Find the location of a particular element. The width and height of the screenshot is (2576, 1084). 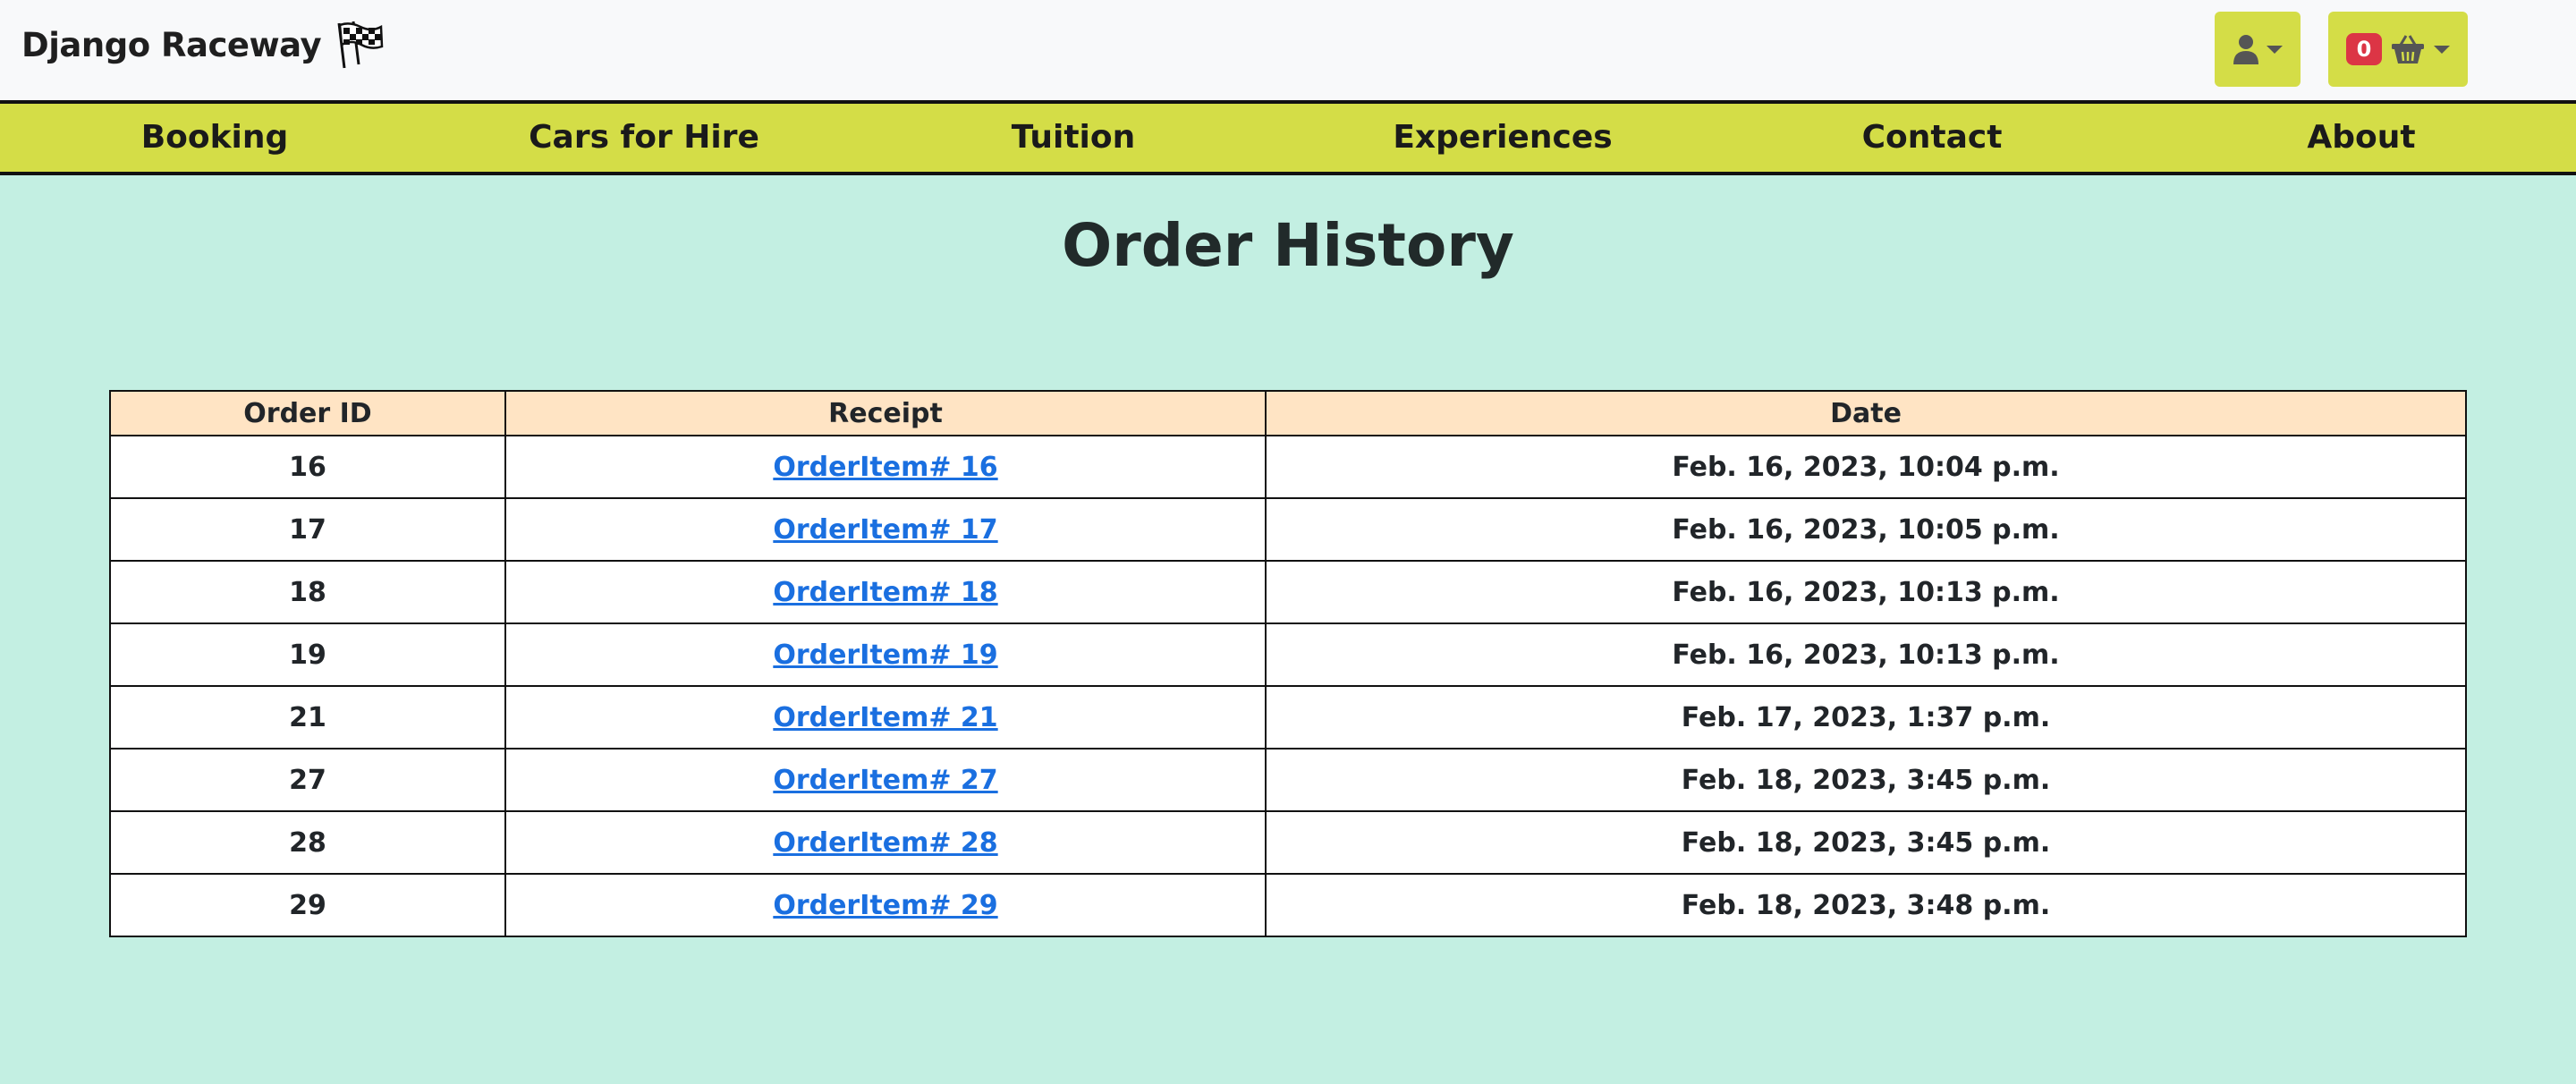

receipt-link: OrderItem# 29 is located at coordinates (885, 905).